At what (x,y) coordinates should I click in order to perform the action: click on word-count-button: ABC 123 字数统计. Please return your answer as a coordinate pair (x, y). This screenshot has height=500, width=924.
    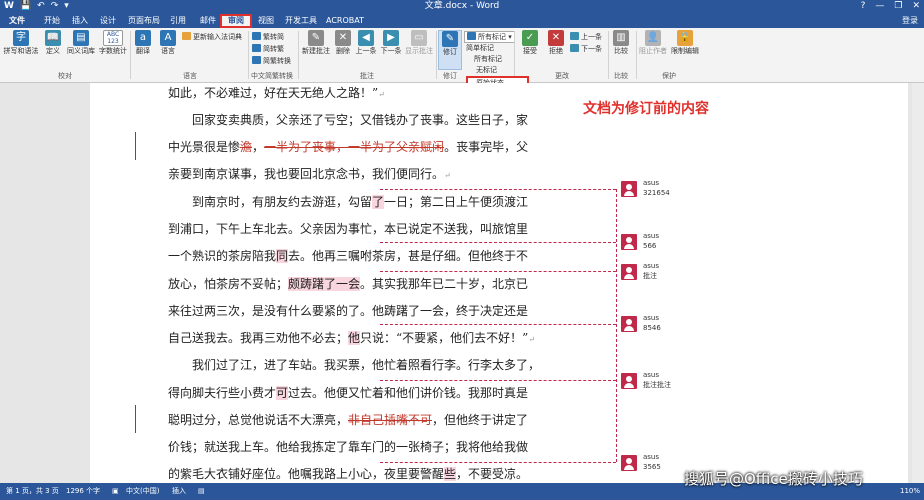
    Looking at the image, I should click on (113, 42).